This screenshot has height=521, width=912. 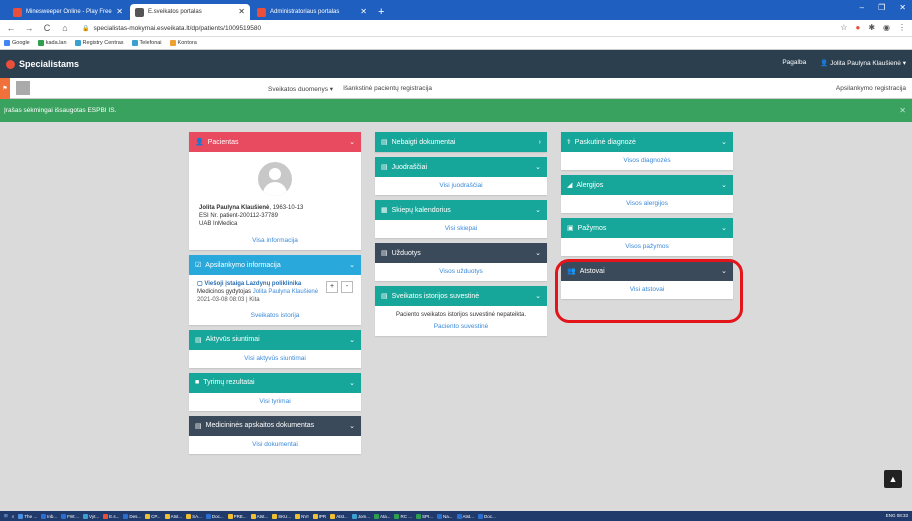 I want to click on visit-registration-link: Apsilankymo registracija, so click(x=871, y=88).